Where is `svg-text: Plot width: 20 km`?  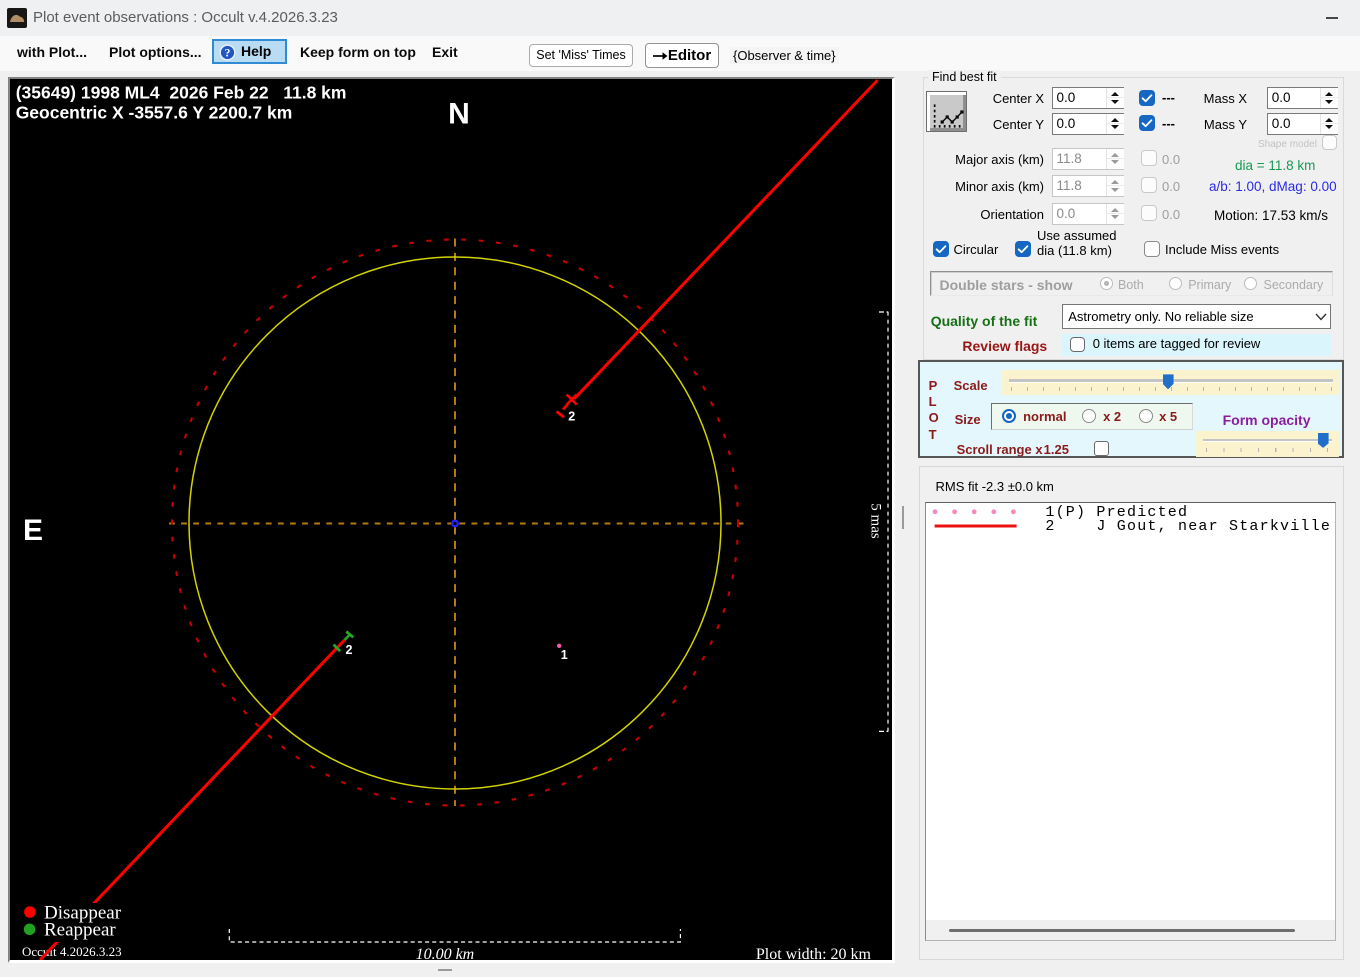
svg-text: Plot width: 20 km is located at coordinates (814, 953).